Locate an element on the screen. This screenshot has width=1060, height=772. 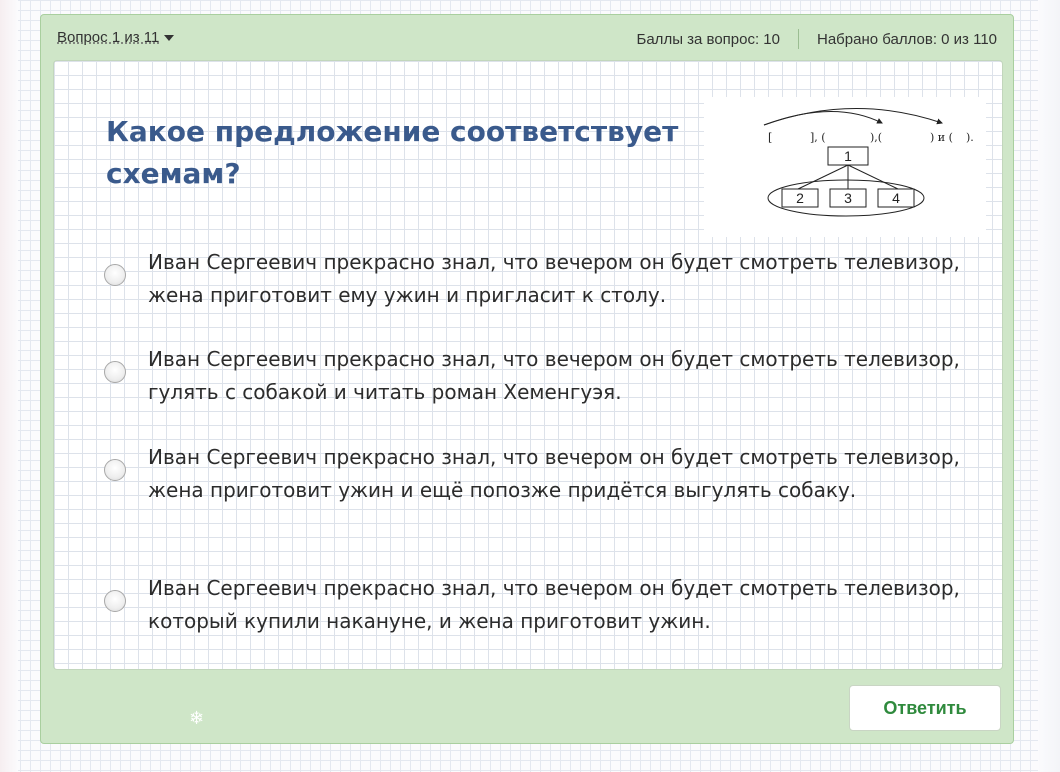
main-clause-number: 1 is located at coordinates (848, 156).